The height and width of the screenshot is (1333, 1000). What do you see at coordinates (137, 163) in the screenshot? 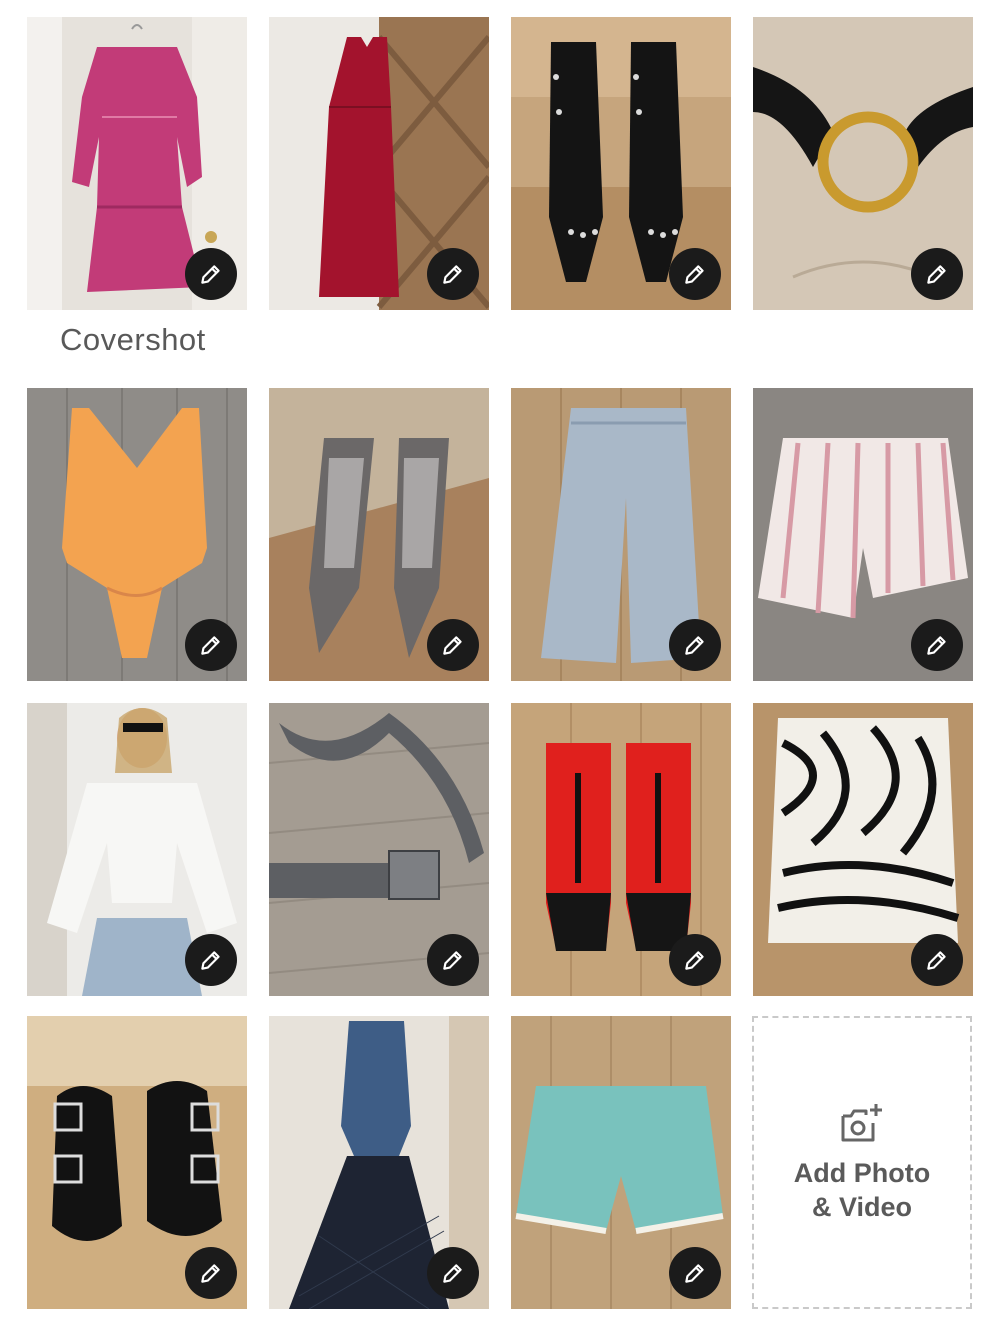
I see `photo-tile-pink-dress` at bounding box center [137, 163].